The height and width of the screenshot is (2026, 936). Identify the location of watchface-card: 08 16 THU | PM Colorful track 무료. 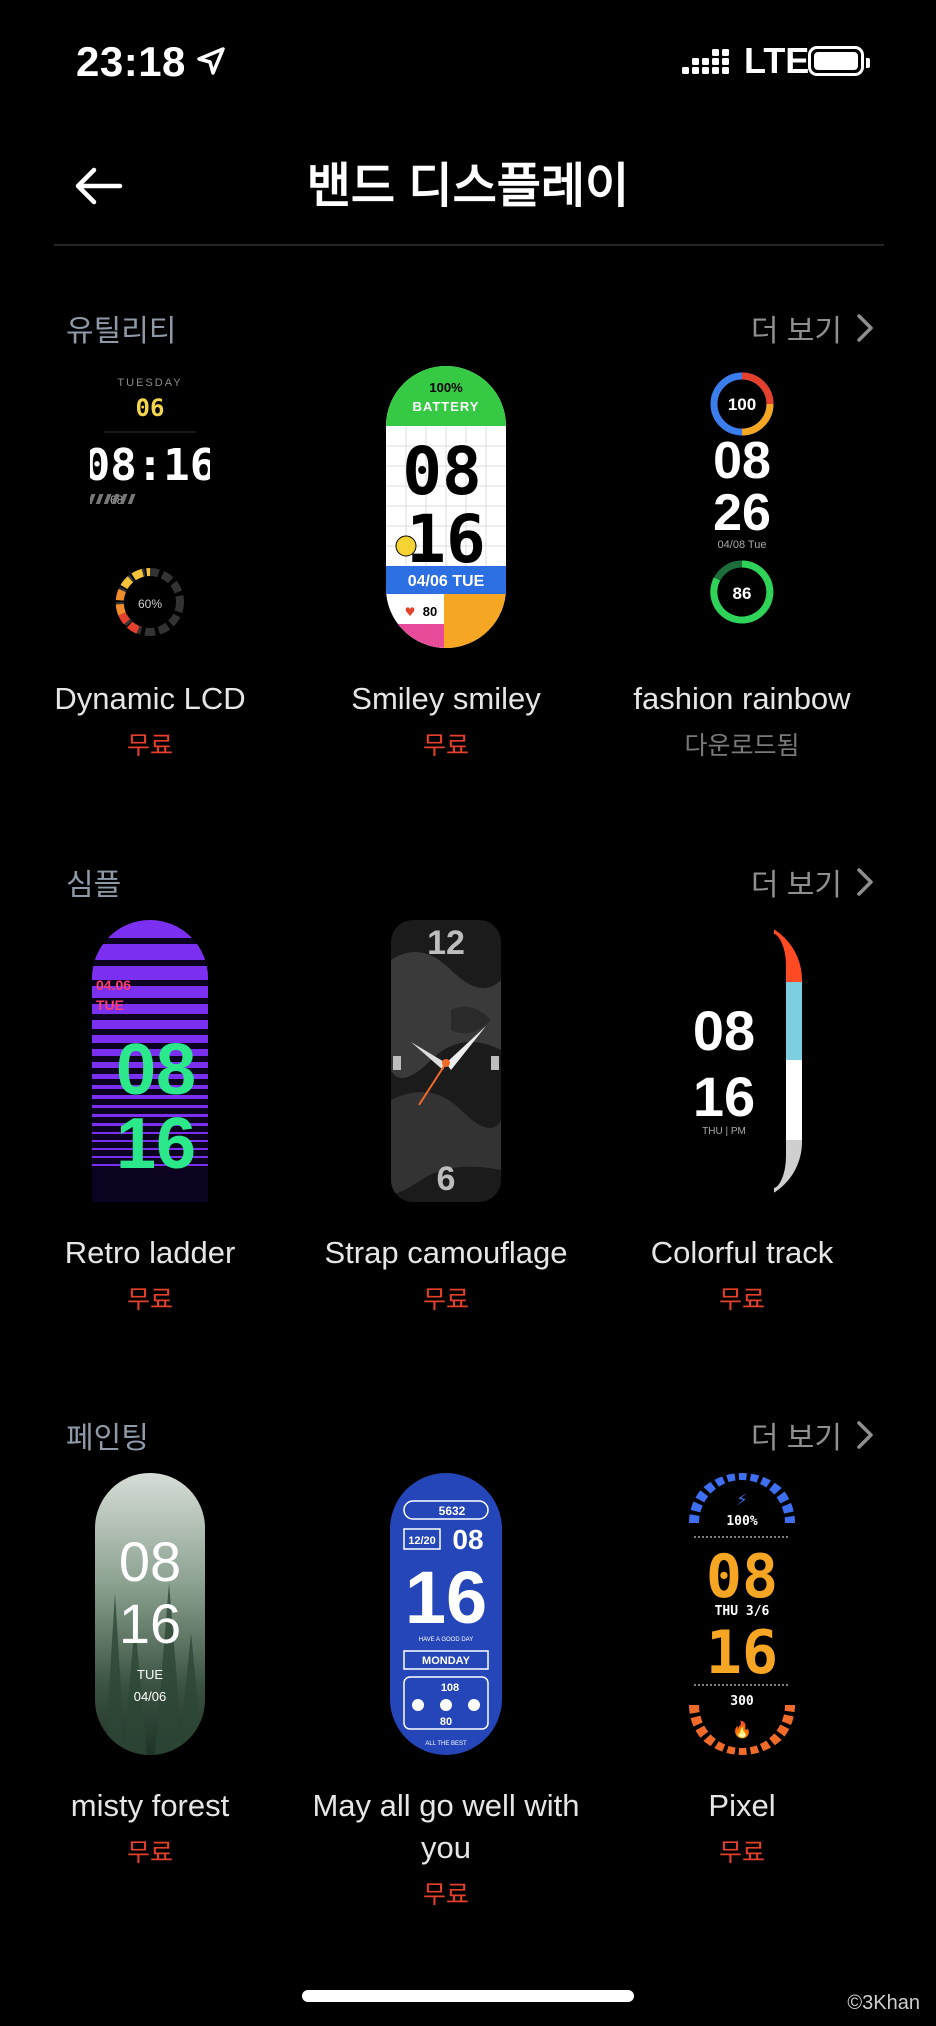
(742, 1118).